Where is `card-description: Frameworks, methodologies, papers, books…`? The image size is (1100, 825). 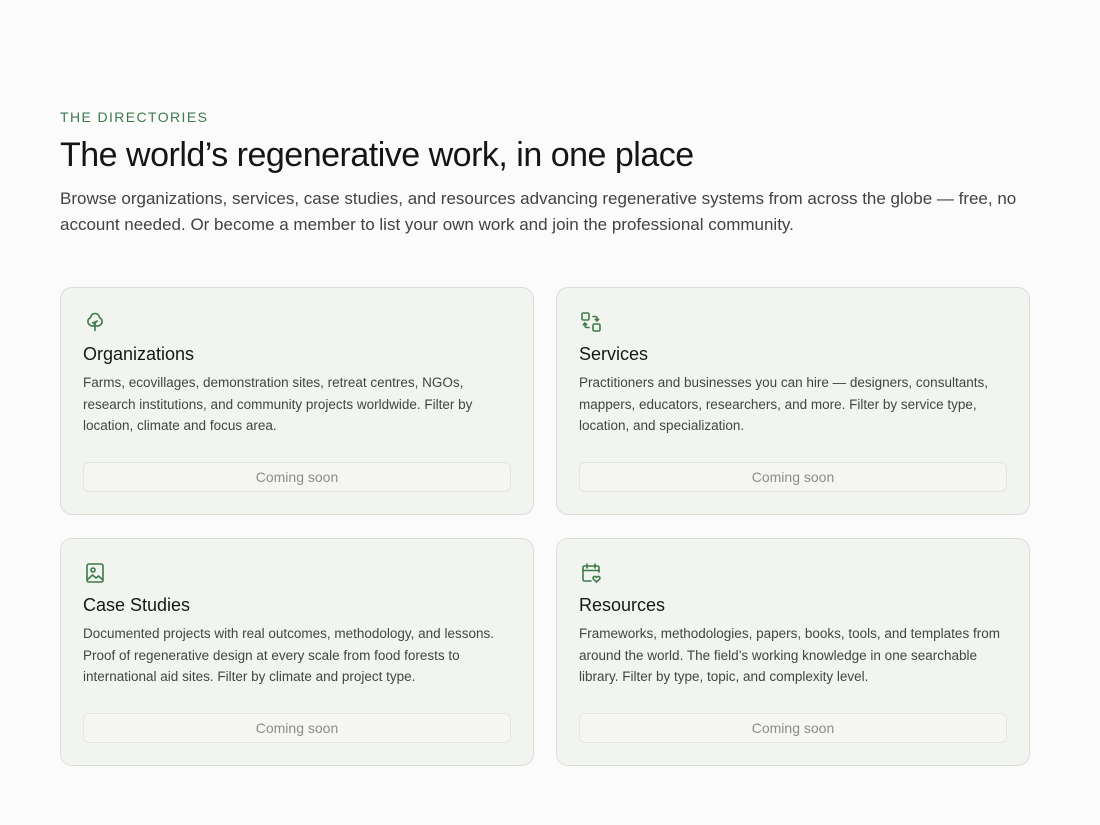
card-description: Frameworks, methodologies, papers, books… is located at coordinates (789, 655).